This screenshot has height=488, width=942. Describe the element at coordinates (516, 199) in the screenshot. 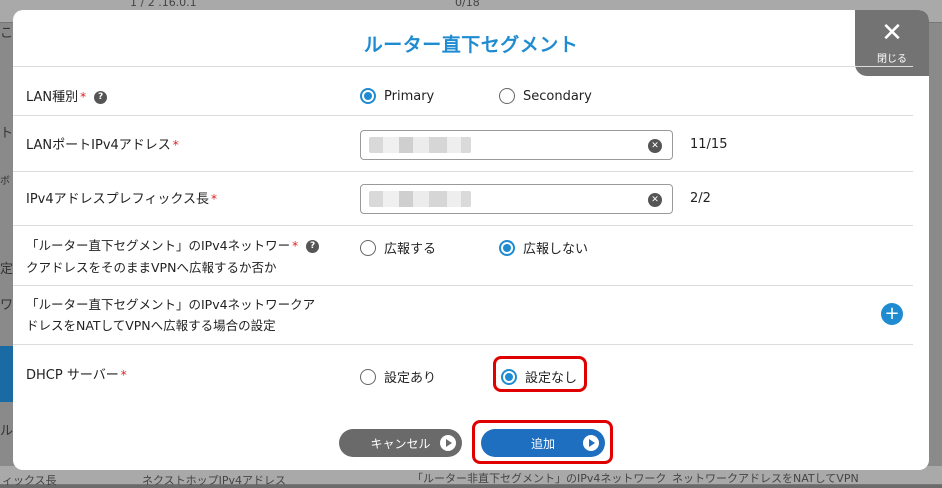

I see `ipv4-prefix-input: ✕` at that location.